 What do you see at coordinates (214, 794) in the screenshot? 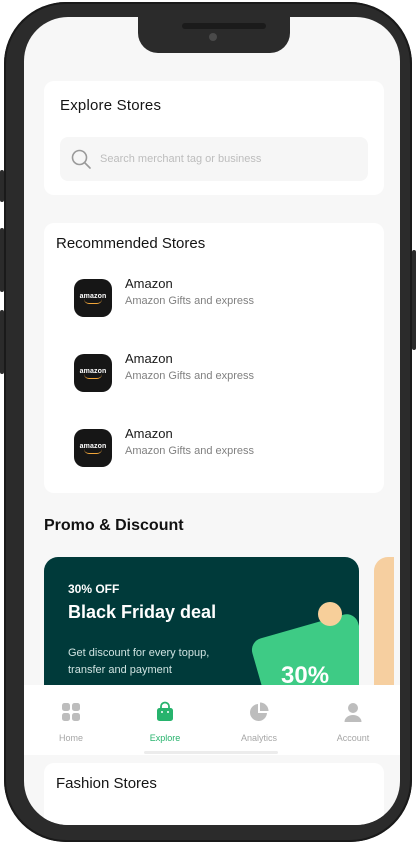
I see `fashion-stores-card: Fashion Stores` at bounding box center [214, 794].